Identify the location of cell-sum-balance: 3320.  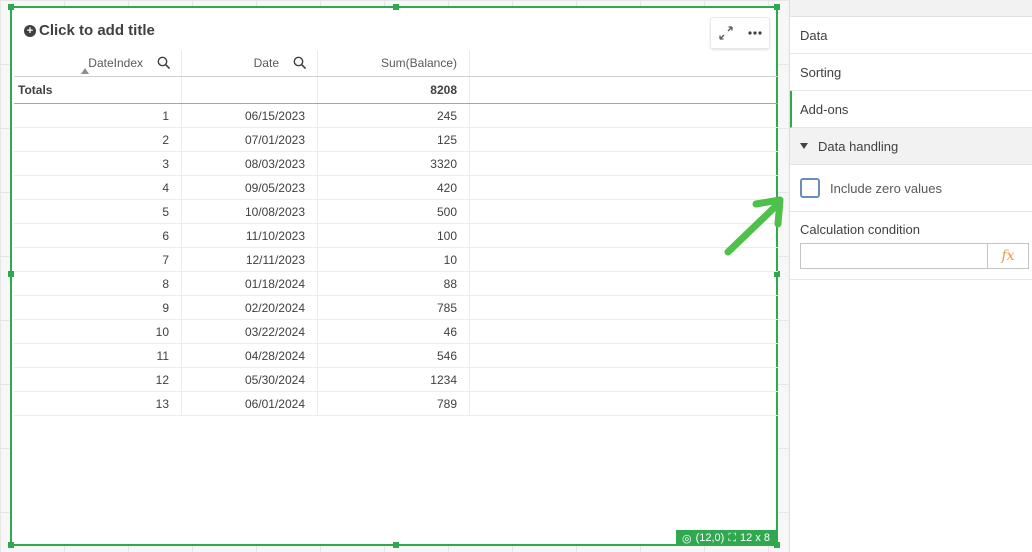
(394, 163).